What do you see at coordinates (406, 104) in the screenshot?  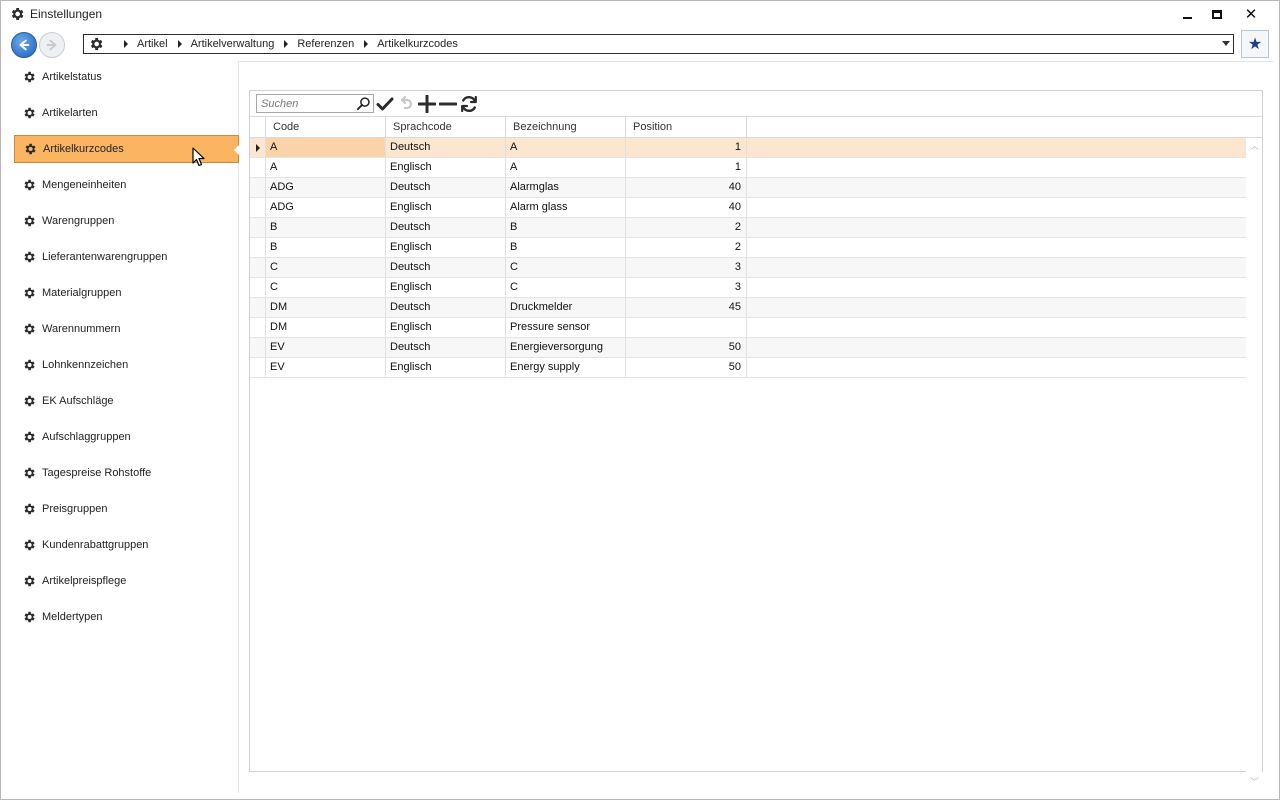 I see `undo-button` at bounding box center [406, 104].